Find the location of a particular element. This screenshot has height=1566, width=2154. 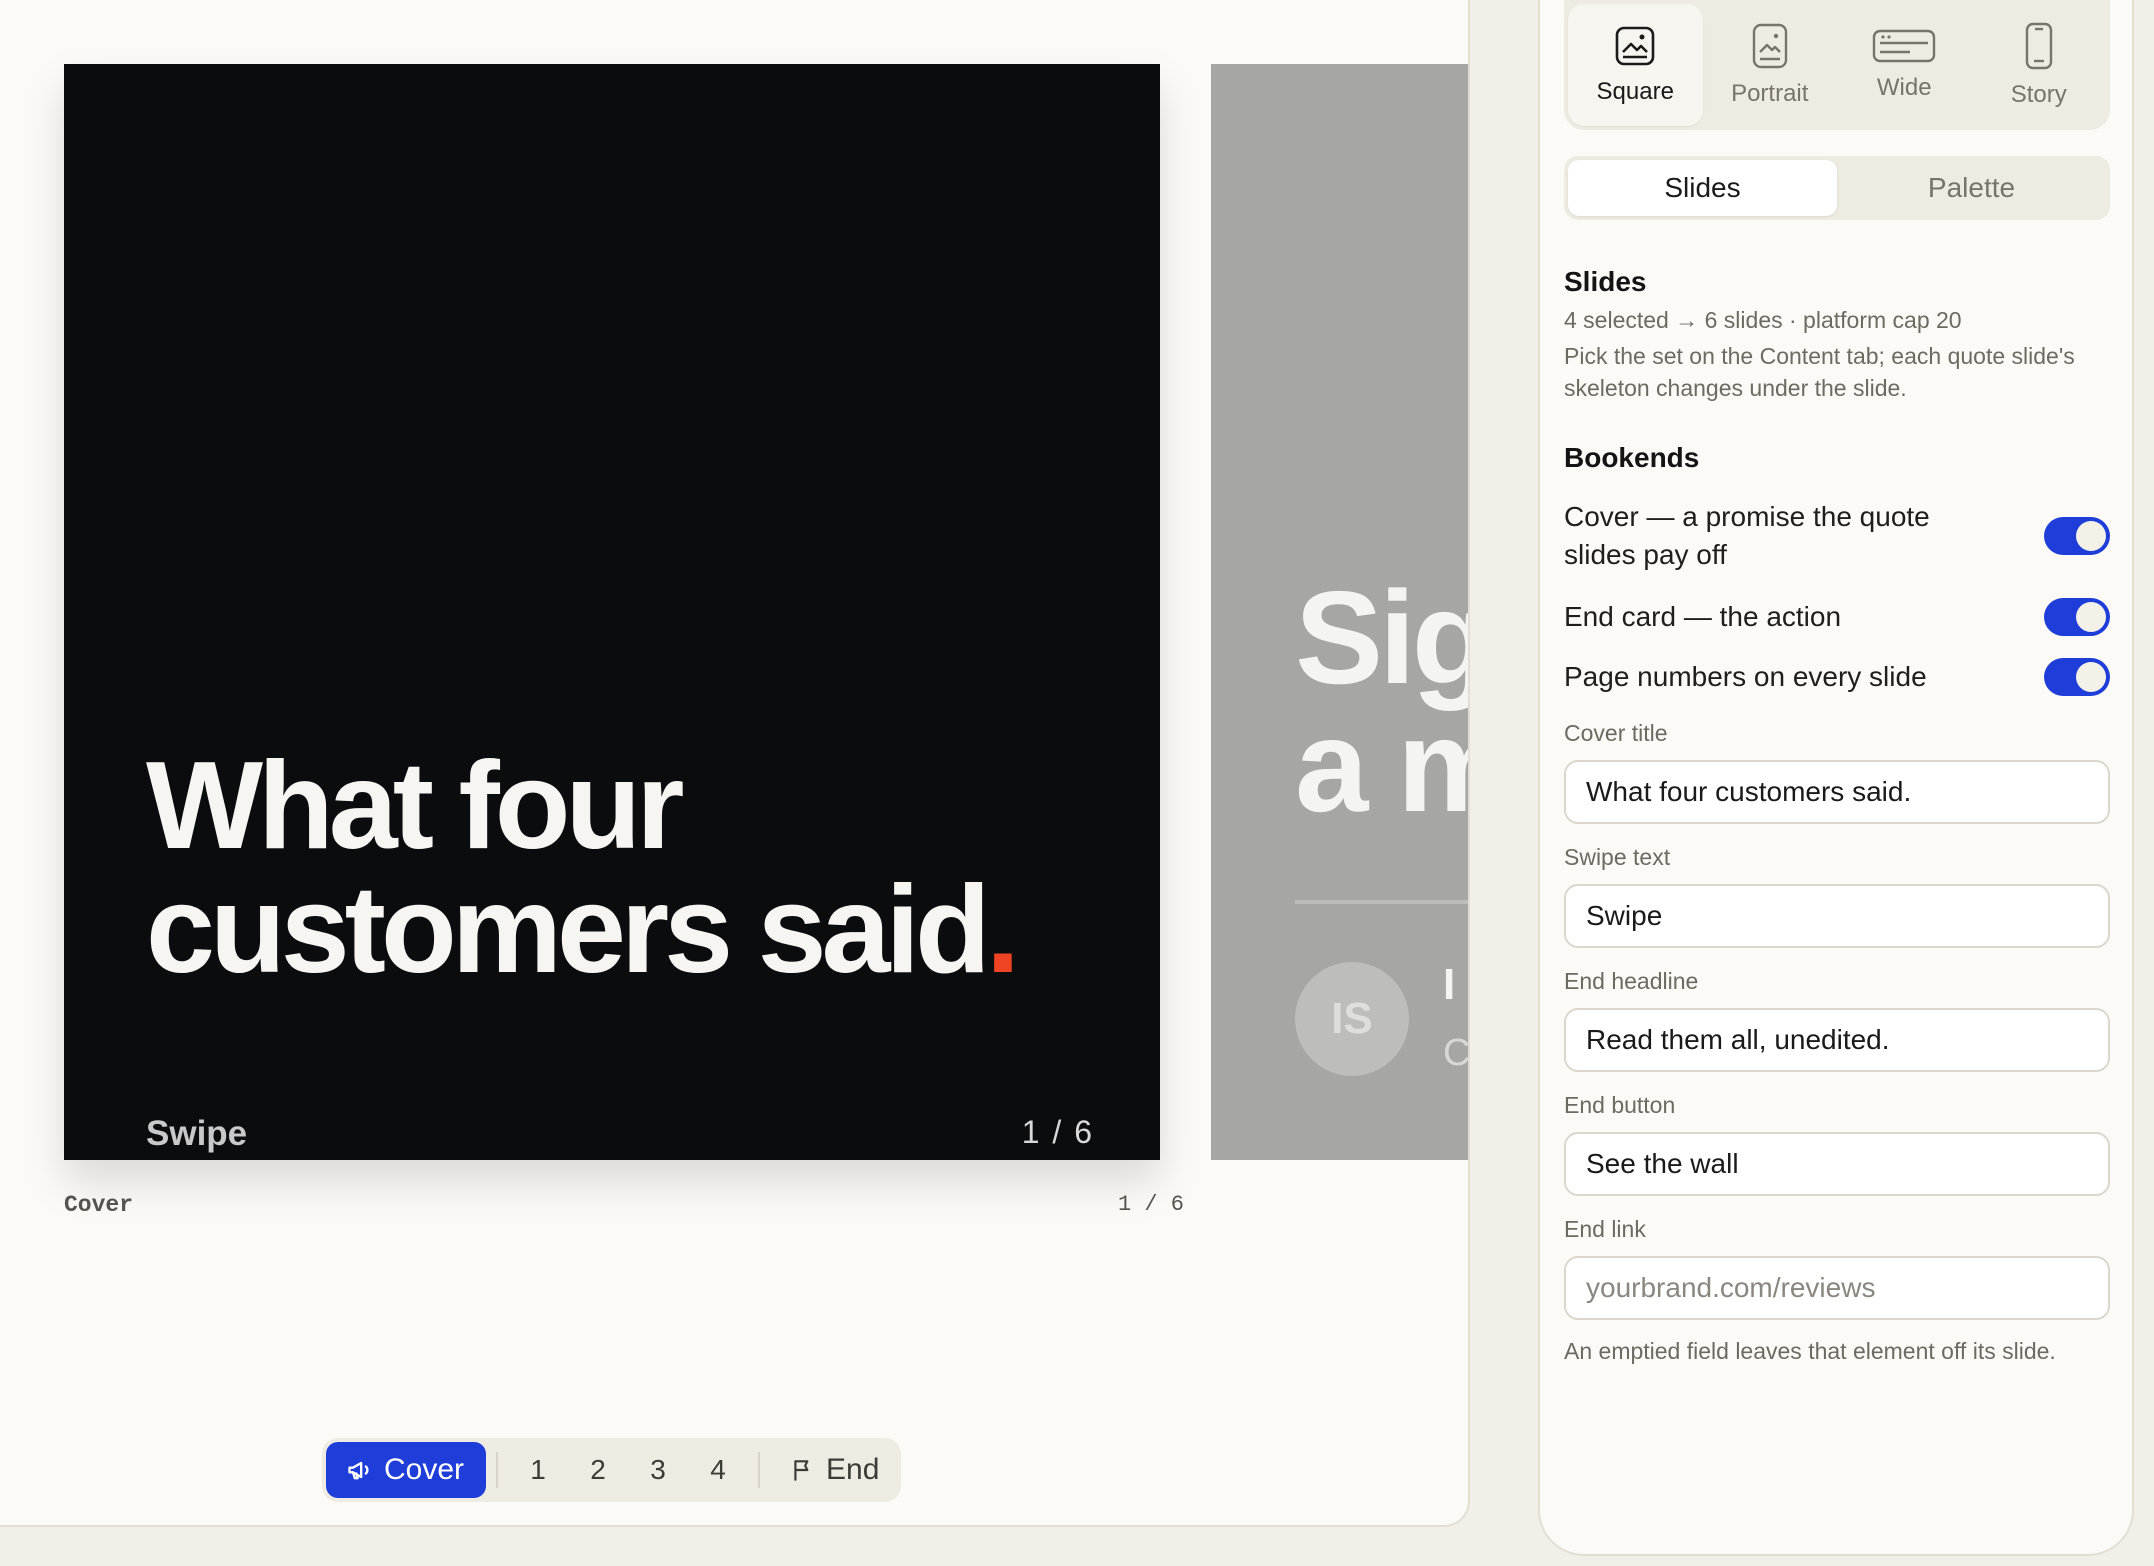

format-tab-label: Square is located at coordinates (1635, 91).